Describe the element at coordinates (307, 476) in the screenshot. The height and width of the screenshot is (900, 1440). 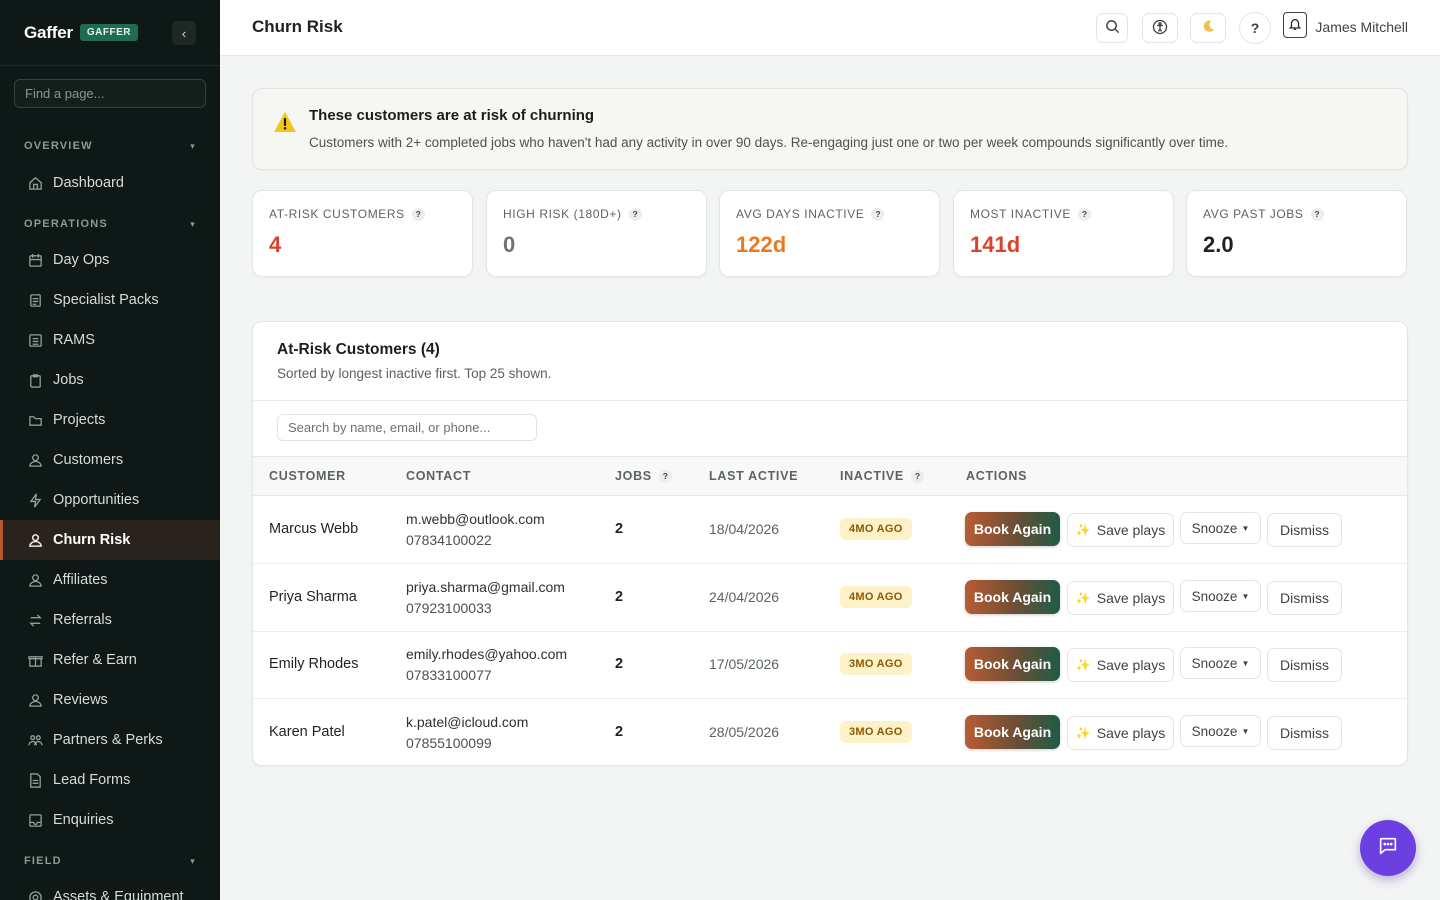
I see `column-header-customer: CUSTOMER` at that location.